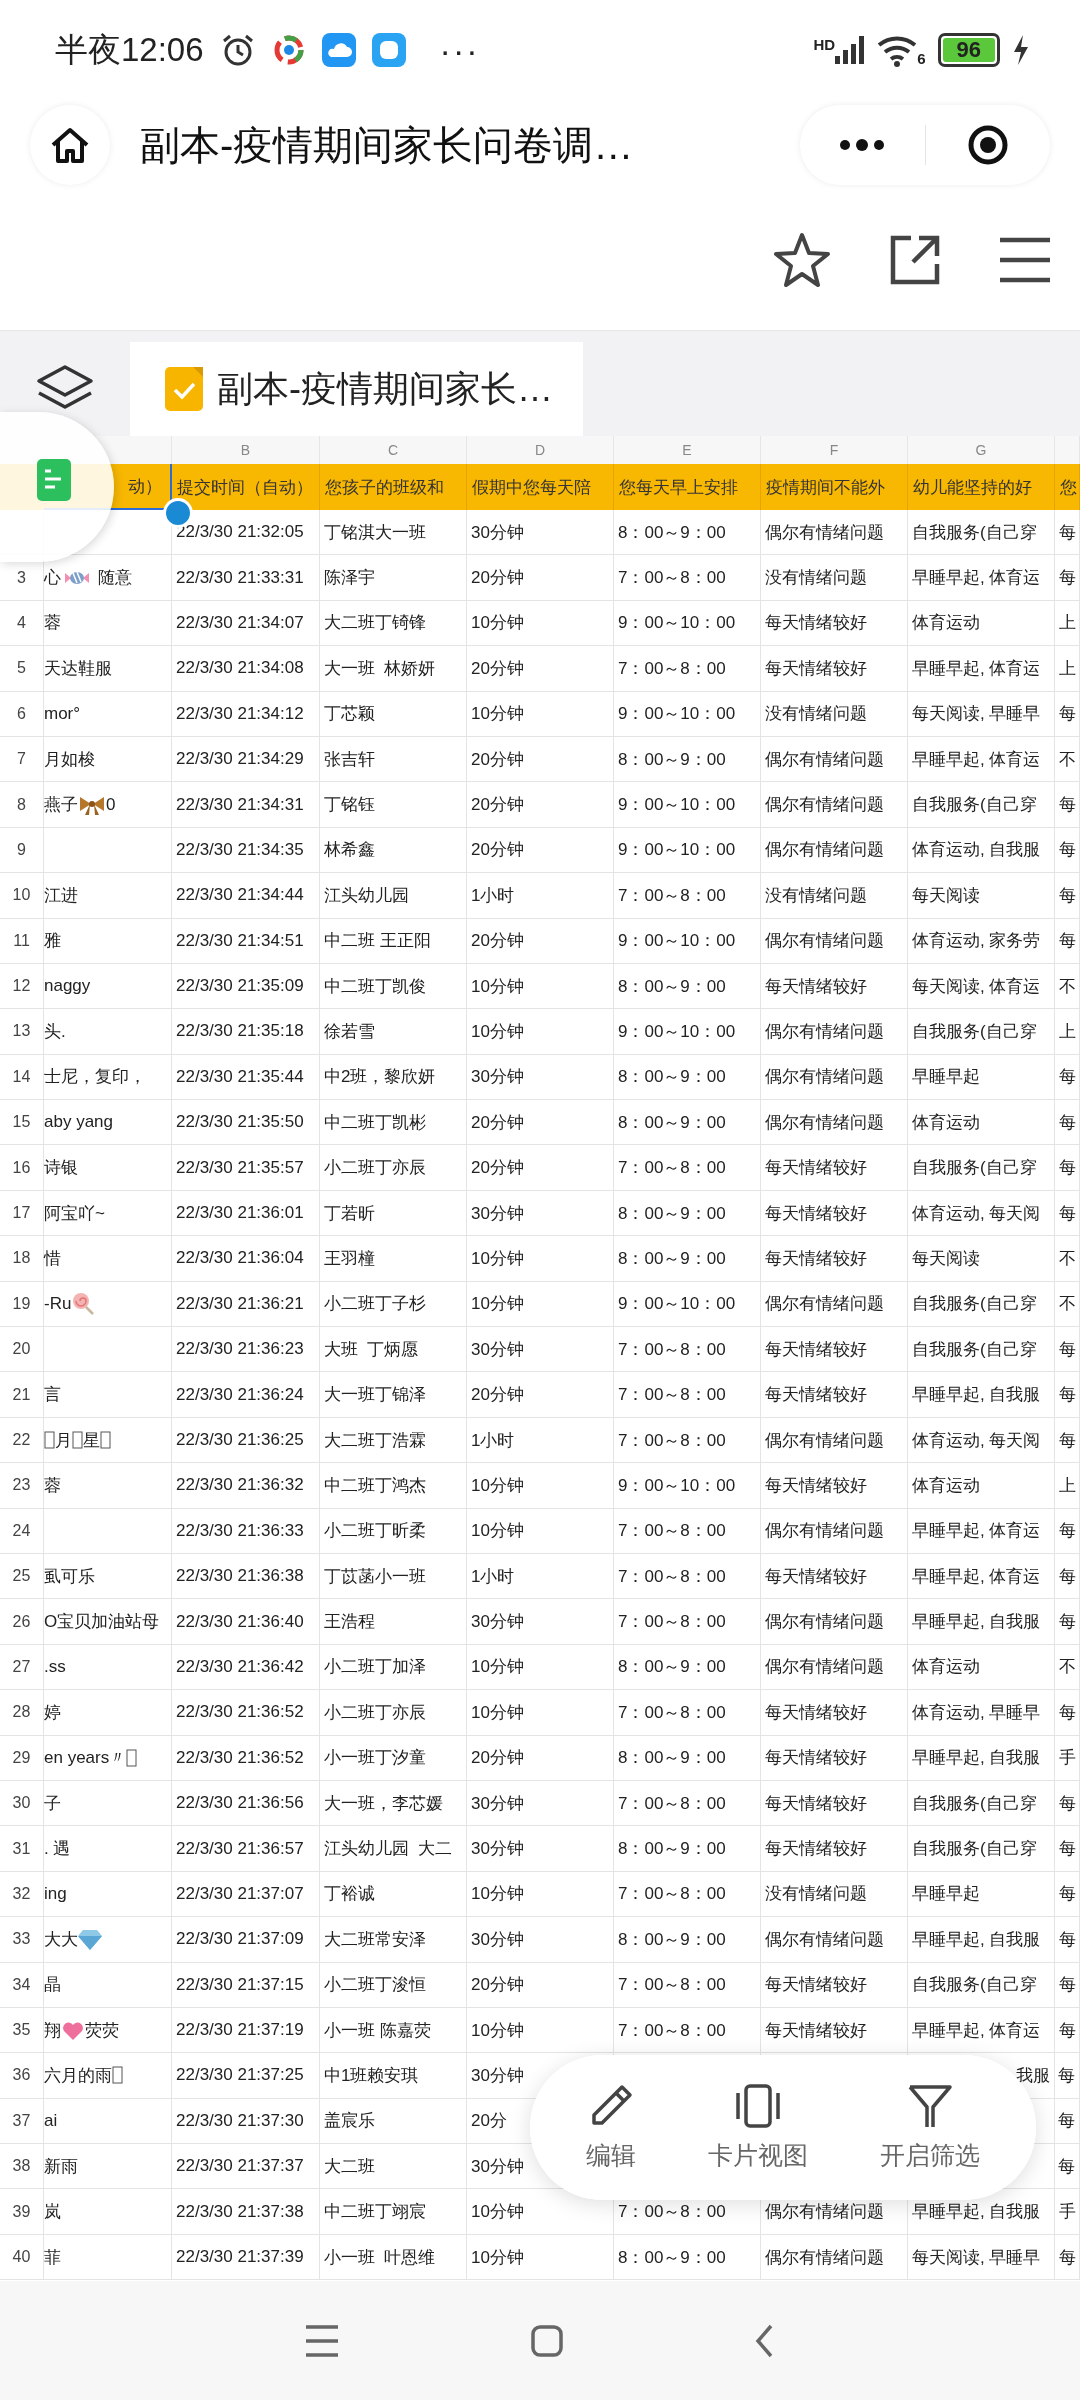  What do you see at coordinates (393, 2212) in the screenshot?
I see `table-cell: 中二班丁翊宸` at bounding box center [393, 2212].